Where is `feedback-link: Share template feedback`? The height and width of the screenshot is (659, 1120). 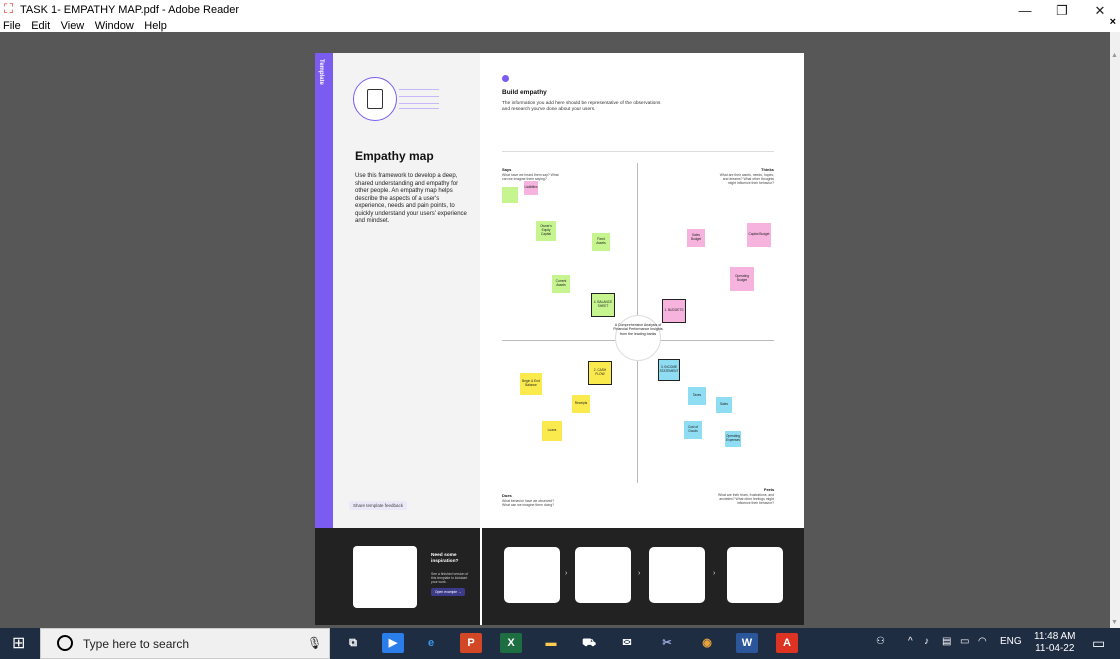
feedback-link: Share template feedback is located at coordinates (378, 505).